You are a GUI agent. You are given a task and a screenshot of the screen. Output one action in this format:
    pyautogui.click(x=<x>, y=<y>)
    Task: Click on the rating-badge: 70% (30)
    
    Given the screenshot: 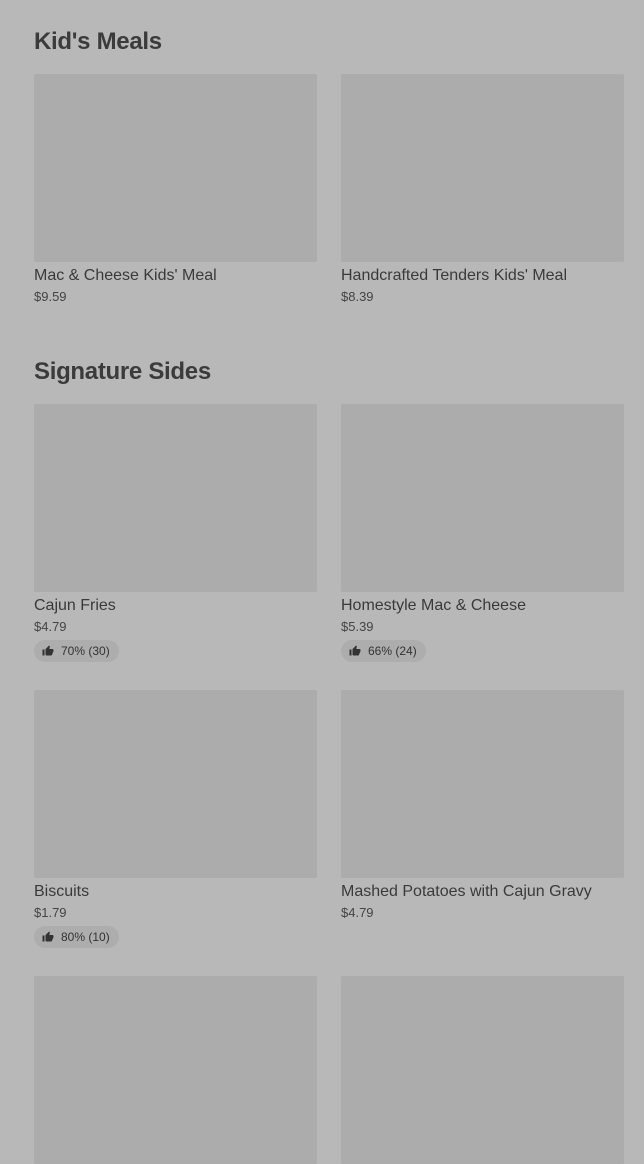 What is the action you would take?
    pyautogui.click(x=76, y=651)
    